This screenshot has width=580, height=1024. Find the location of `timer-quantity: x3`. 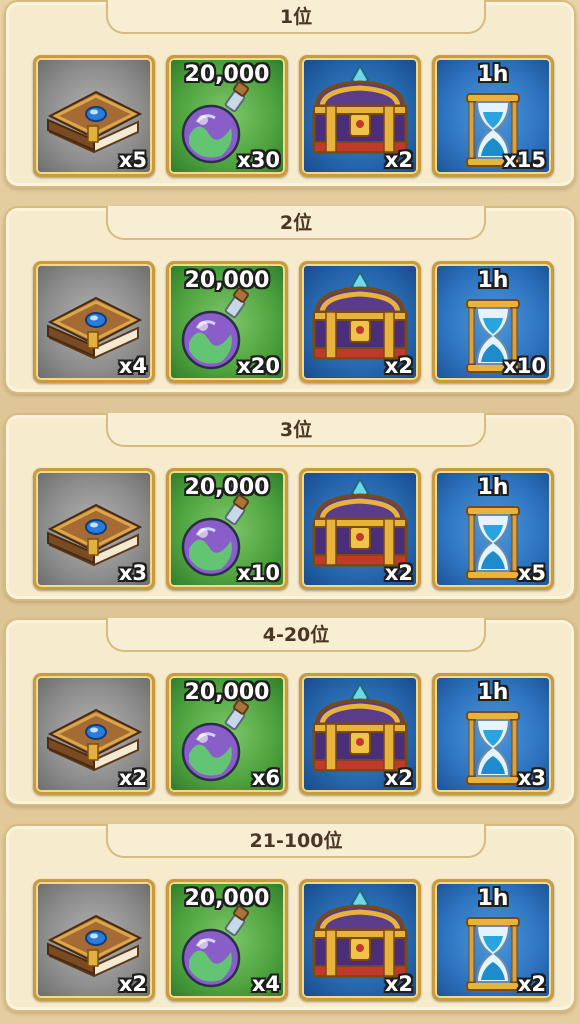

timer-quantity: x3 is located at coordinates (531, 778).